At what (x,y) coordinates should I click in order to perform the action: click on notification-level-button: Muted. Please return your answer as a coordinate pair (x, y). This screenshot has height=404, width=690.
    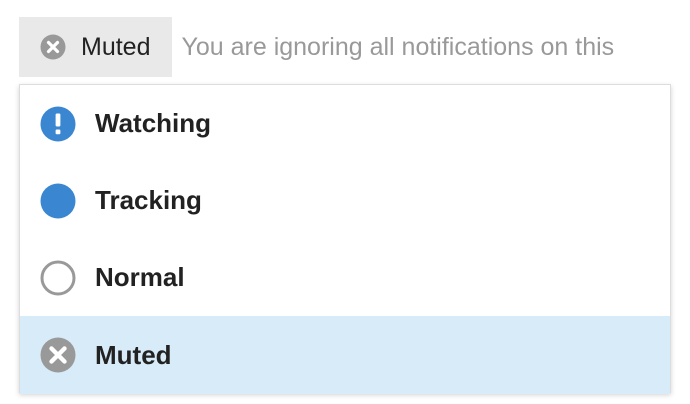
    Looking at the image, I should click on (96, 47).